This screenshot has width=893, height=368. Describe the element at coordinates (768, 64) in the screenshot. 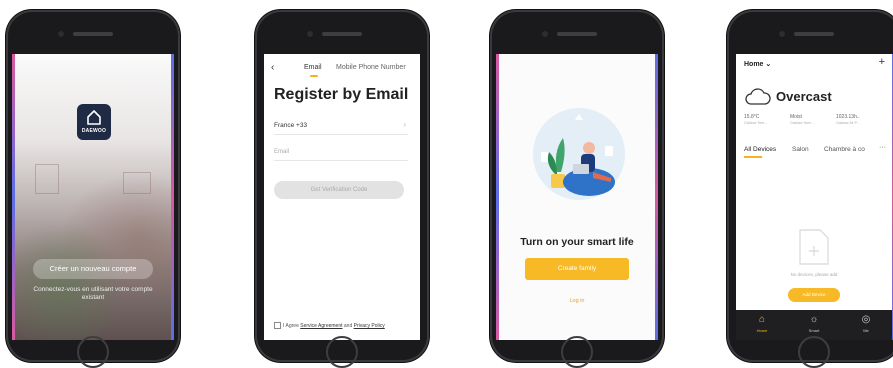

I see `chevron-down-icon: ⌄` at that location.